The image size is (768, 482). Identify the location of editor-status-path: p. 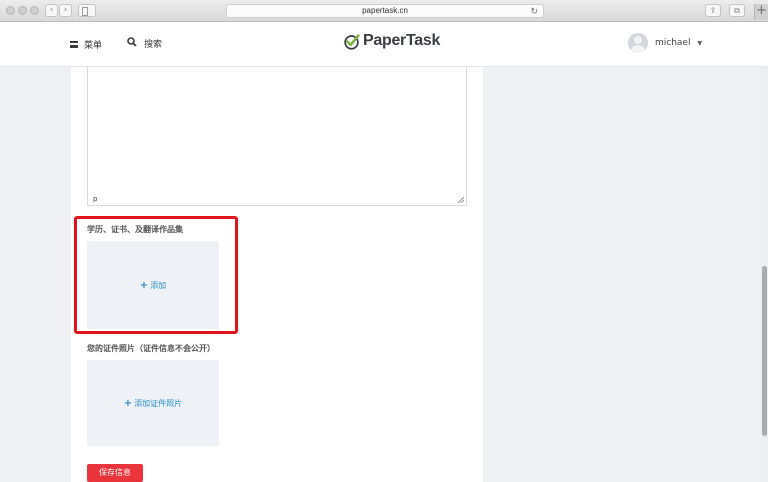
(95, 199).